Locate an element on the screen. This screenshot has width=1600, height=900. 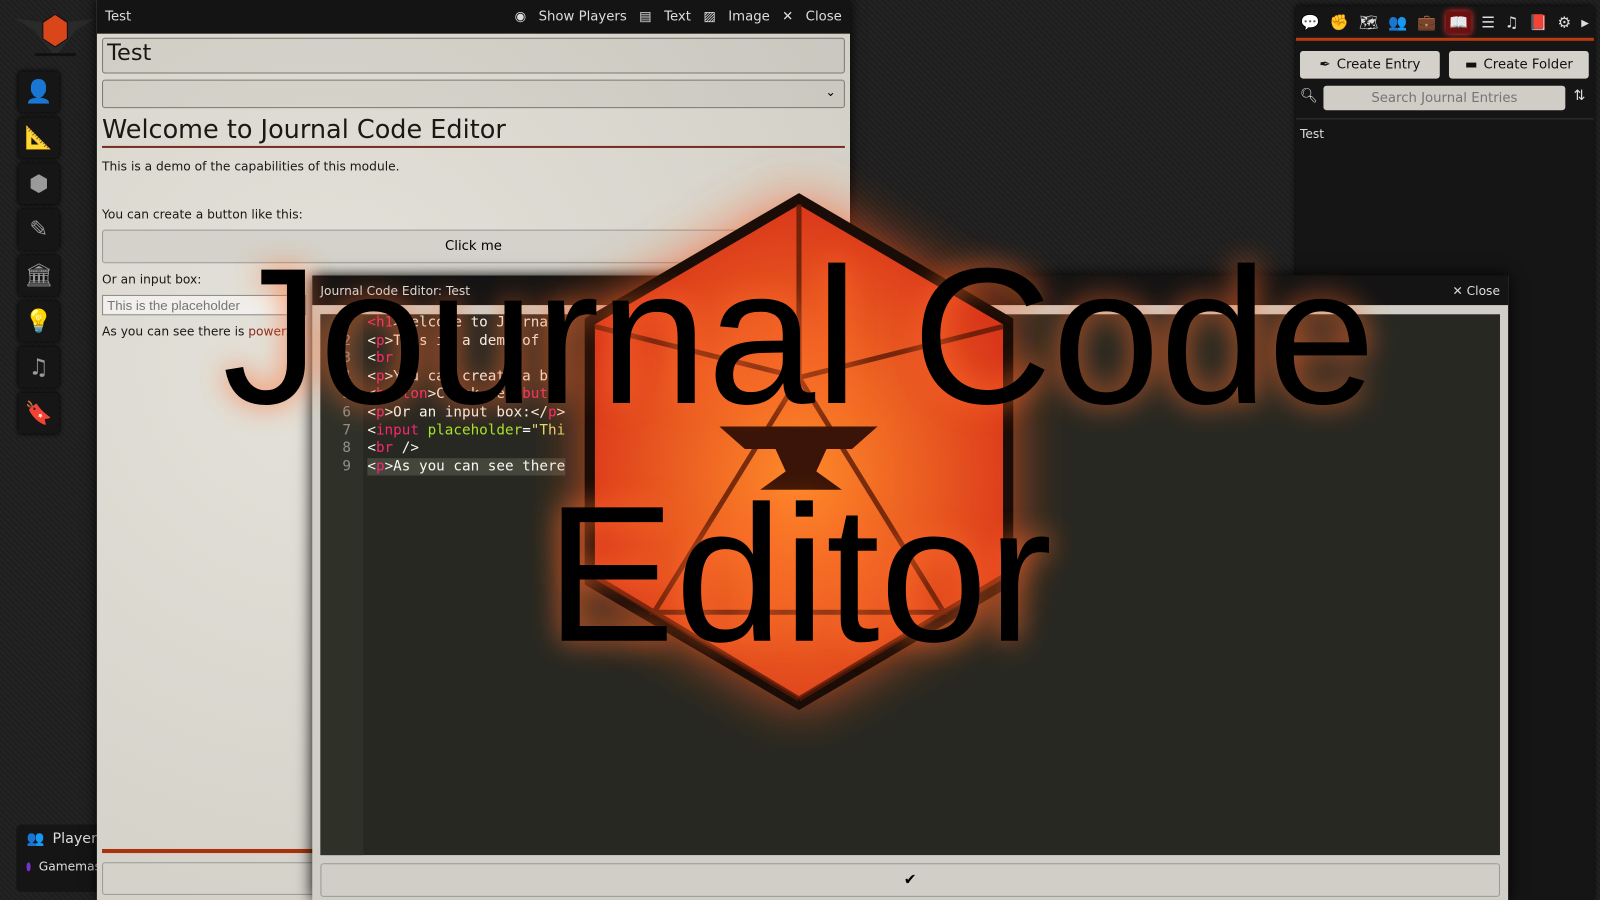
code-line: <button>Click me</but is located at coordinates (466, 395).